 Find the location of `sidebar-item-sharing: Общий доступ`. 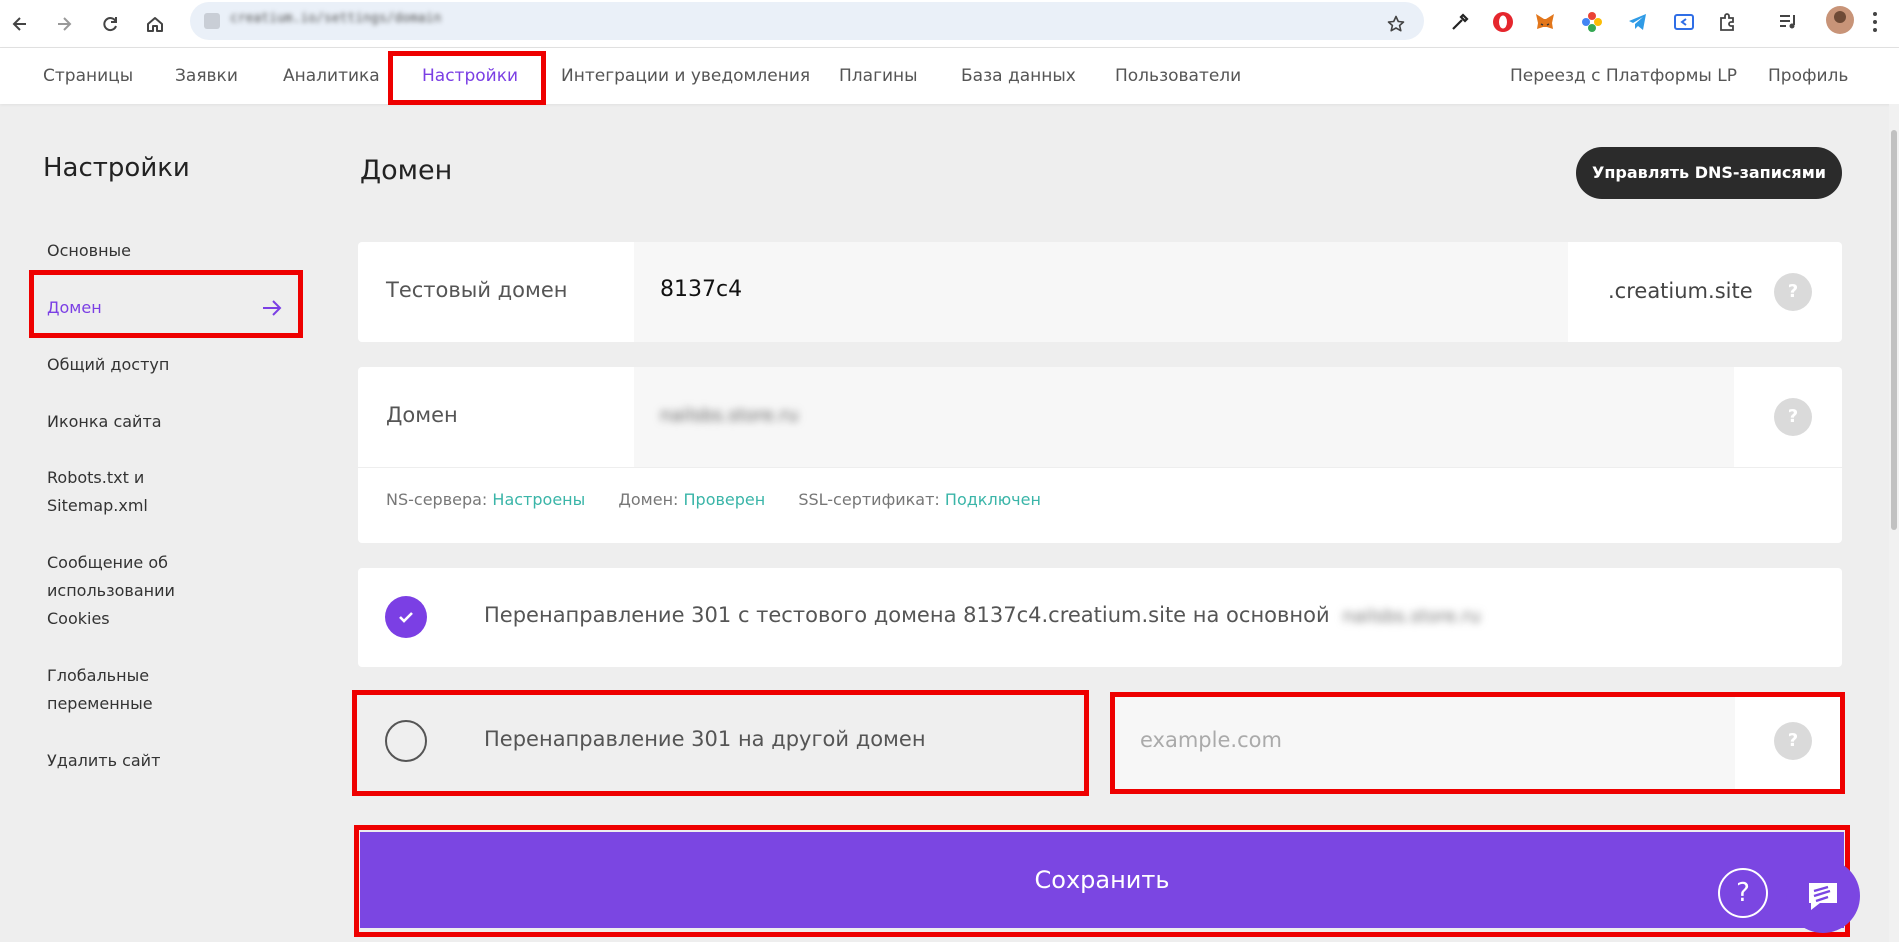

sidebar-item-sharing: Общий доступ is located at coordinates (147, 365).